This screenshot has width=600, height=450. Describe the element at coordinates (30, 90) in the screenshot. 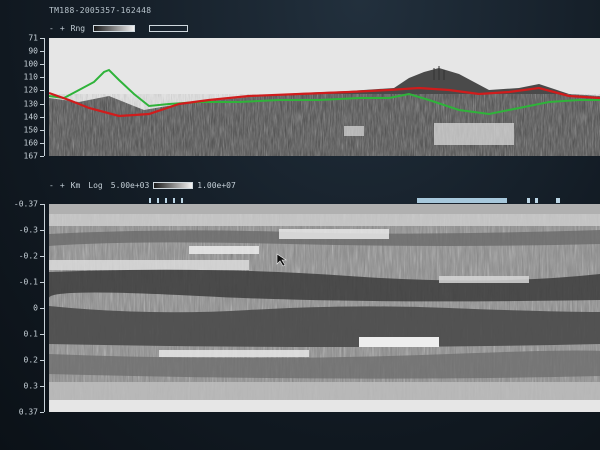

I see `axis-tick-label: 120` at that location.